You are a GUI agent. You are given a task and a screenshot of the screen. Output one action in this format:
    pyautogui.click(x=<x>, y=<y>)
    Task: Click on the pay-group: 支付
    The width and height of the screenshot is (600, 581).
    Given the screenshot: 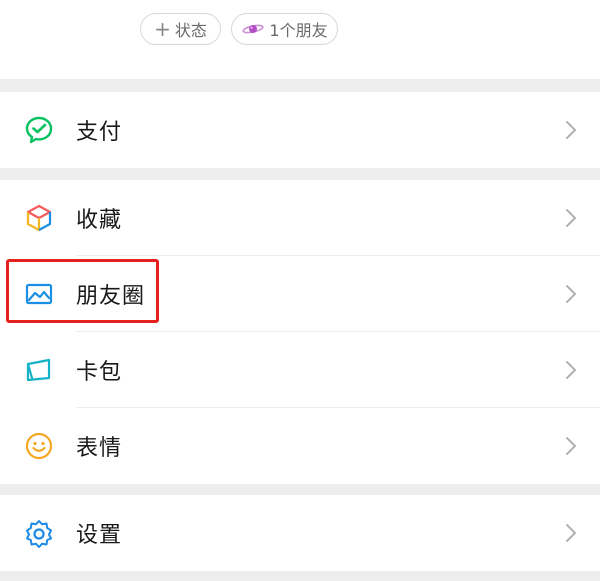 What is the action you would take?
    pyautogui.click(x=300, y=130)
    